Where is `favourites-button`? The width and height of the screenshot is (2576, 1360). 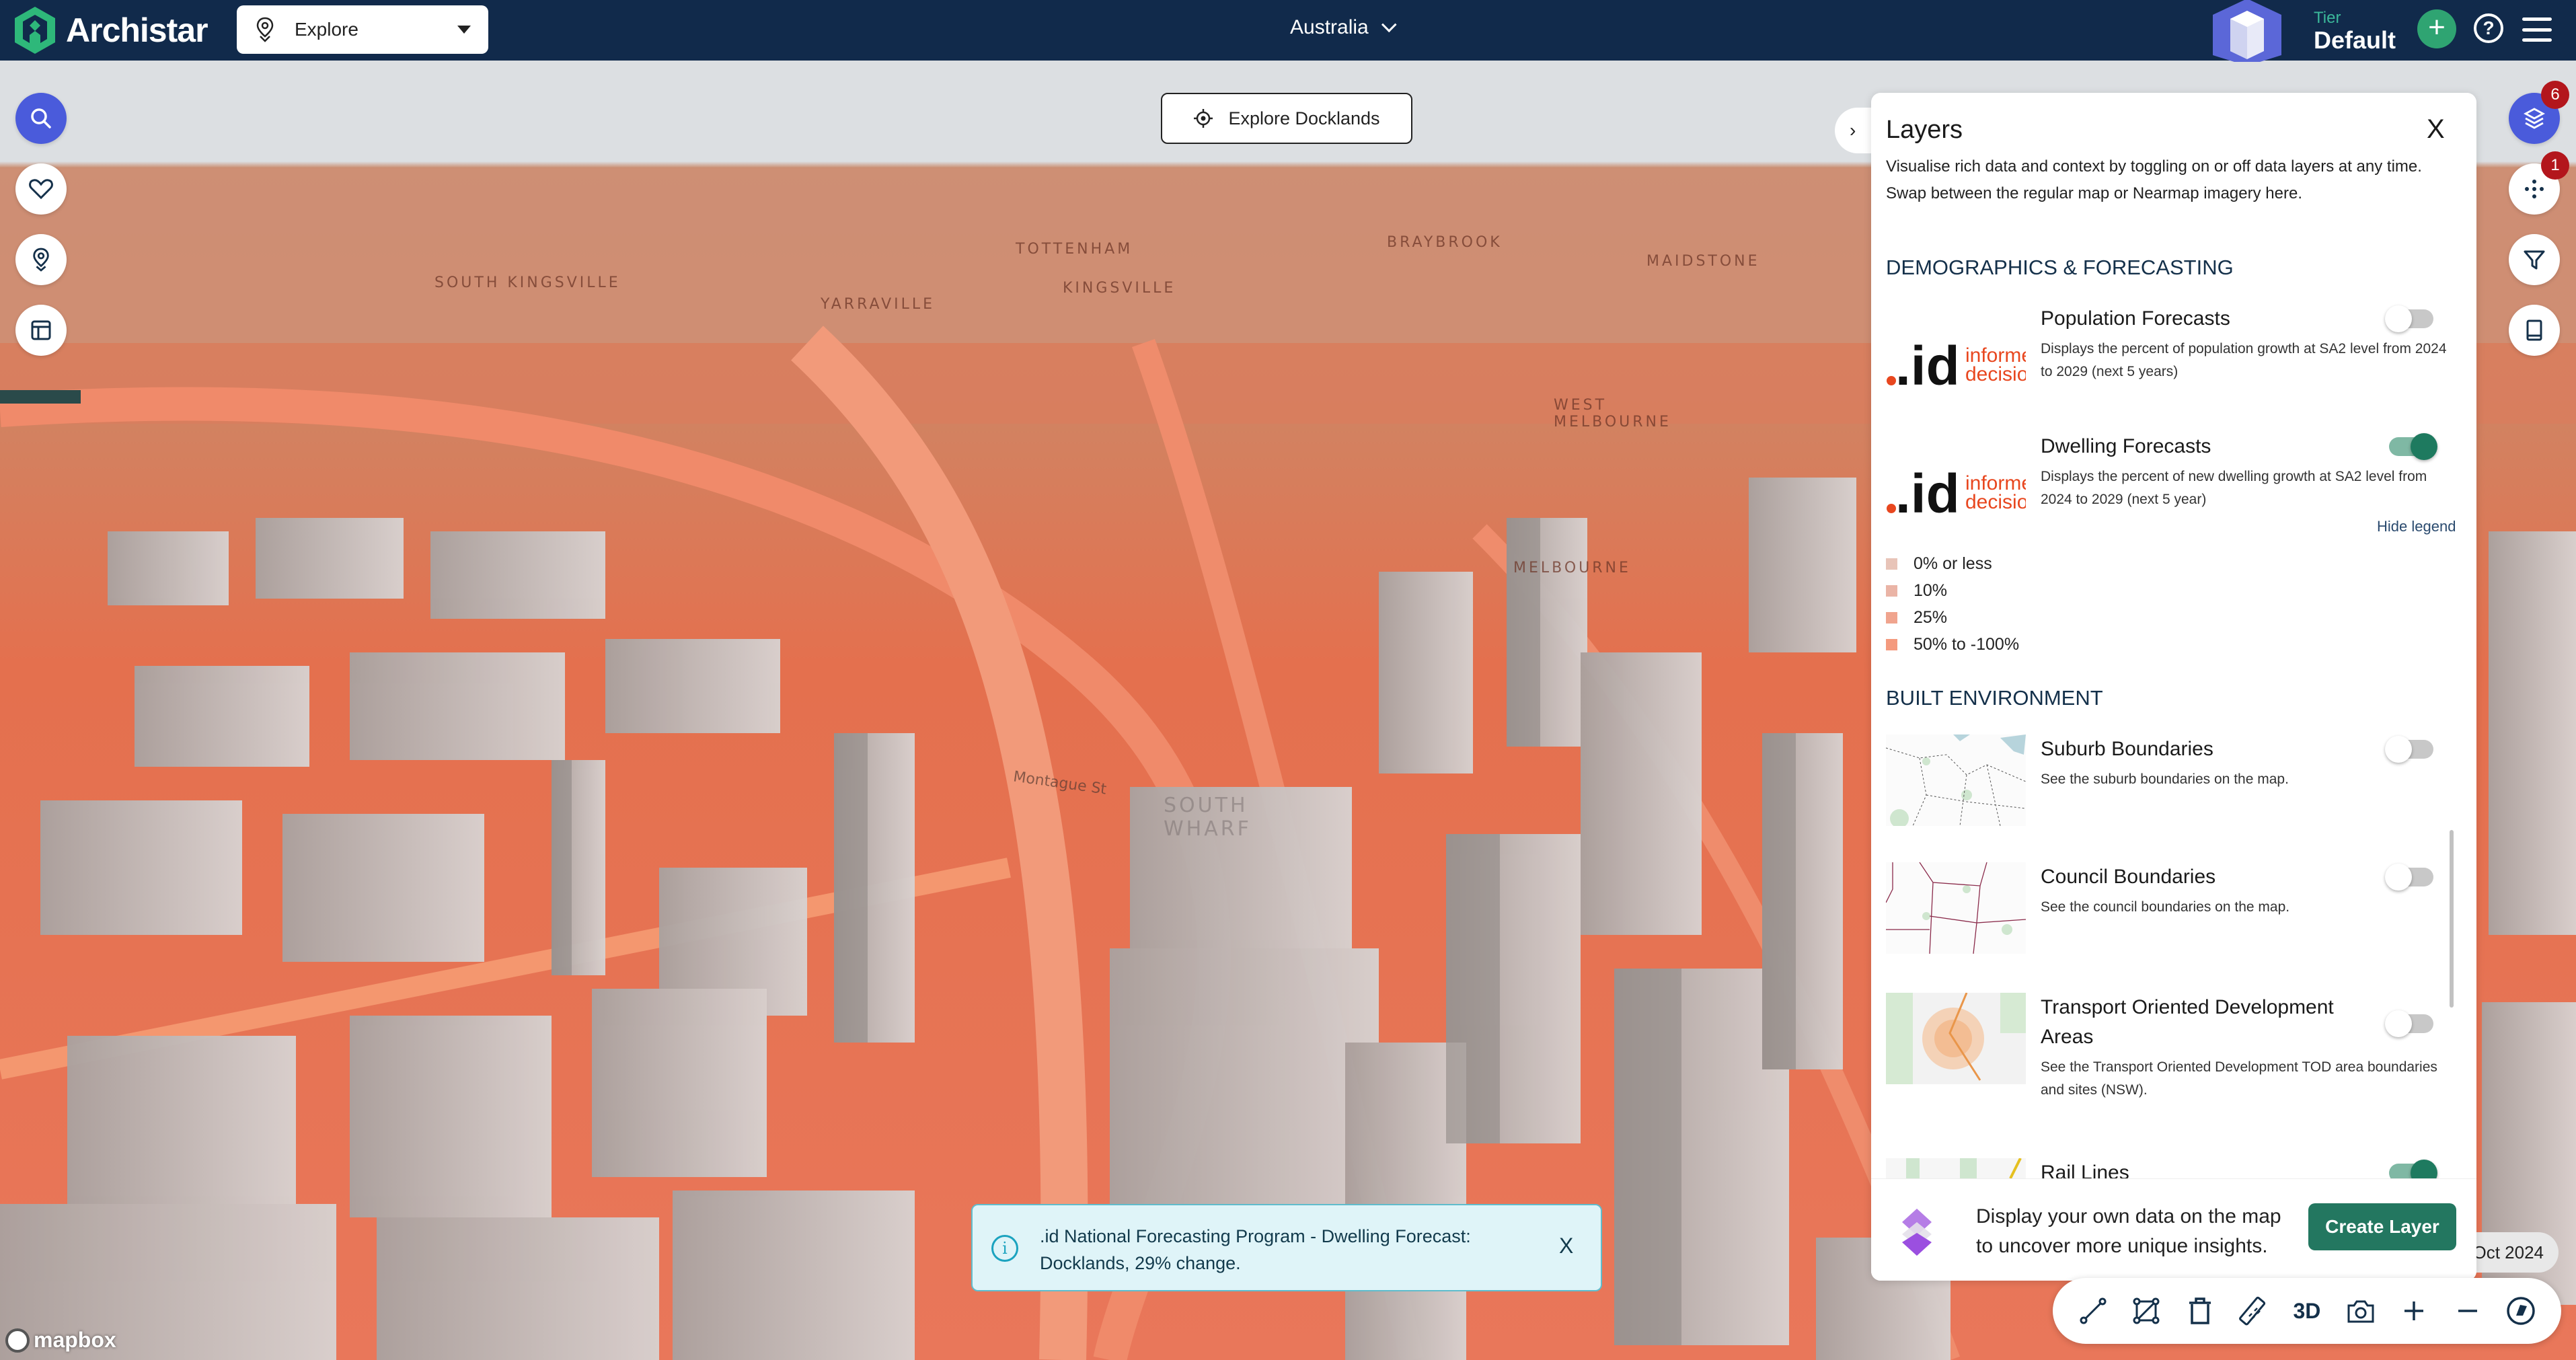 favourites-button is located at coordinates (41, 189).